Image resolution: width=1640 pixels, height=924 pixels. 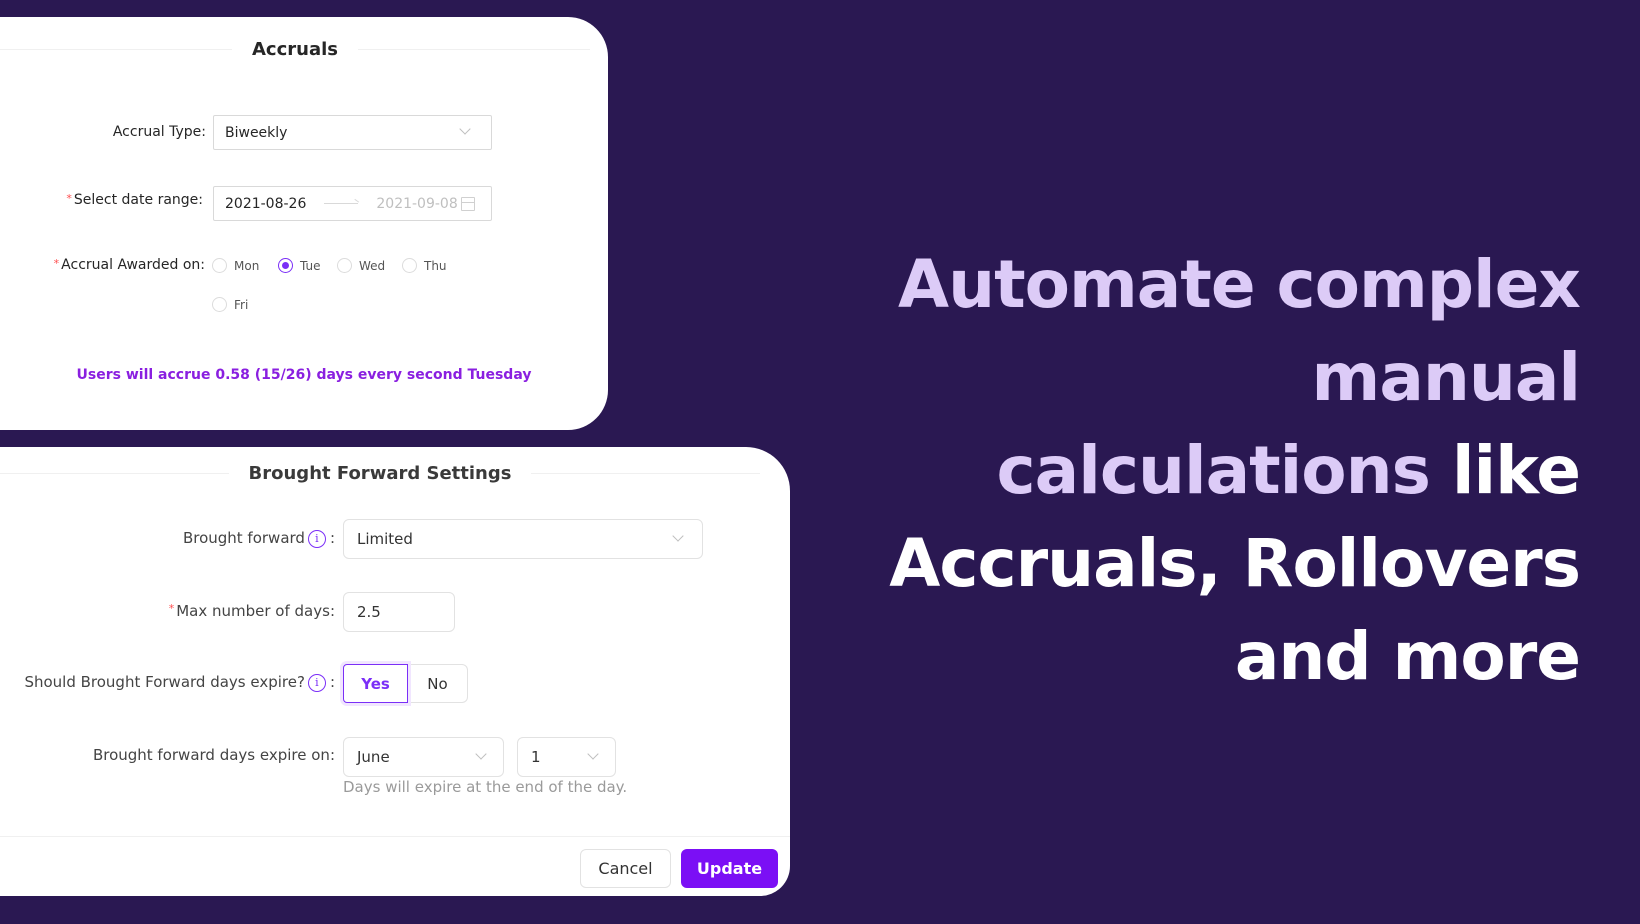 I want to click on expire-helper-text: Days will expire at the end of the day., so click(x=485, y=787).